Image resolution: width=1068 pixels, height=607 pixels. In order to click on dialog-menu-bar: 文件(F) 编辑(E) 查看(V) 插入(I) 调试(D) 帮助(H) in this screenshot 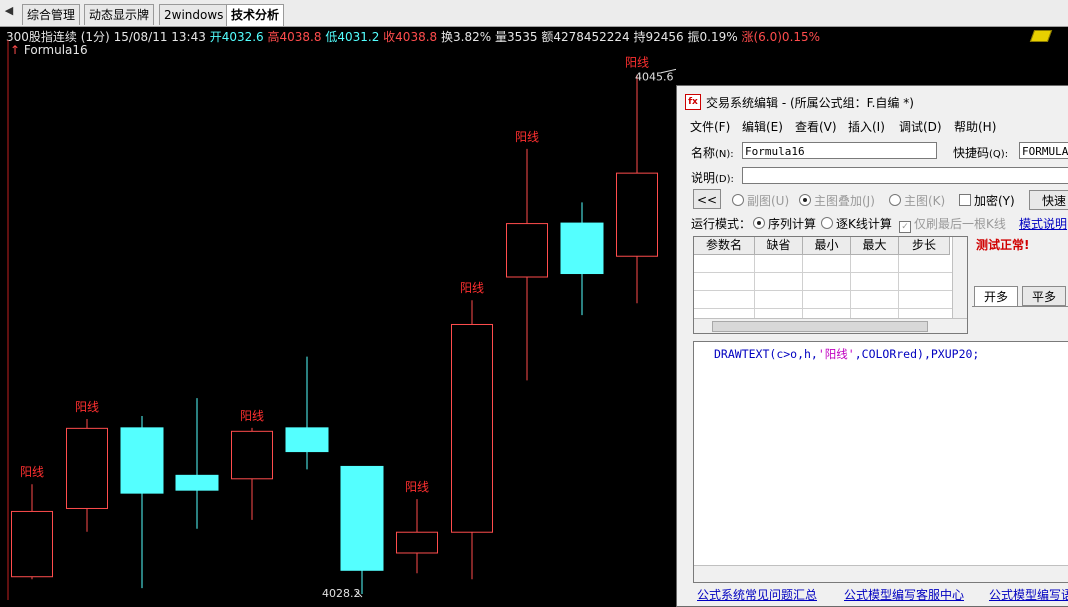, I will do `click(872, 126)`.